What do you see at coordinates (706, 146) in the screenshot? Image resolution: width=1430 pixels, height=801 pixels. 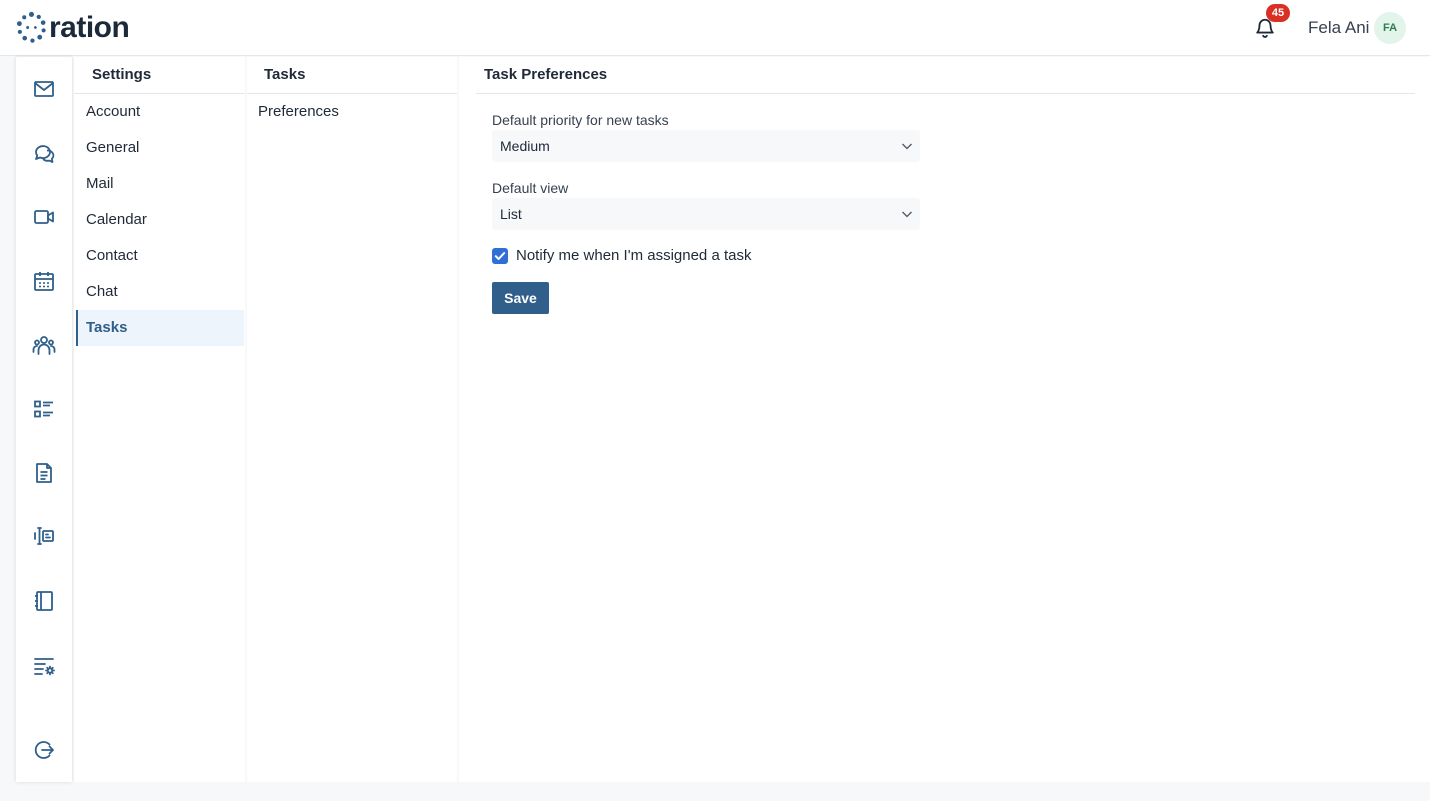 I see `priority-select: Medium` at bounding box center [706, 146].